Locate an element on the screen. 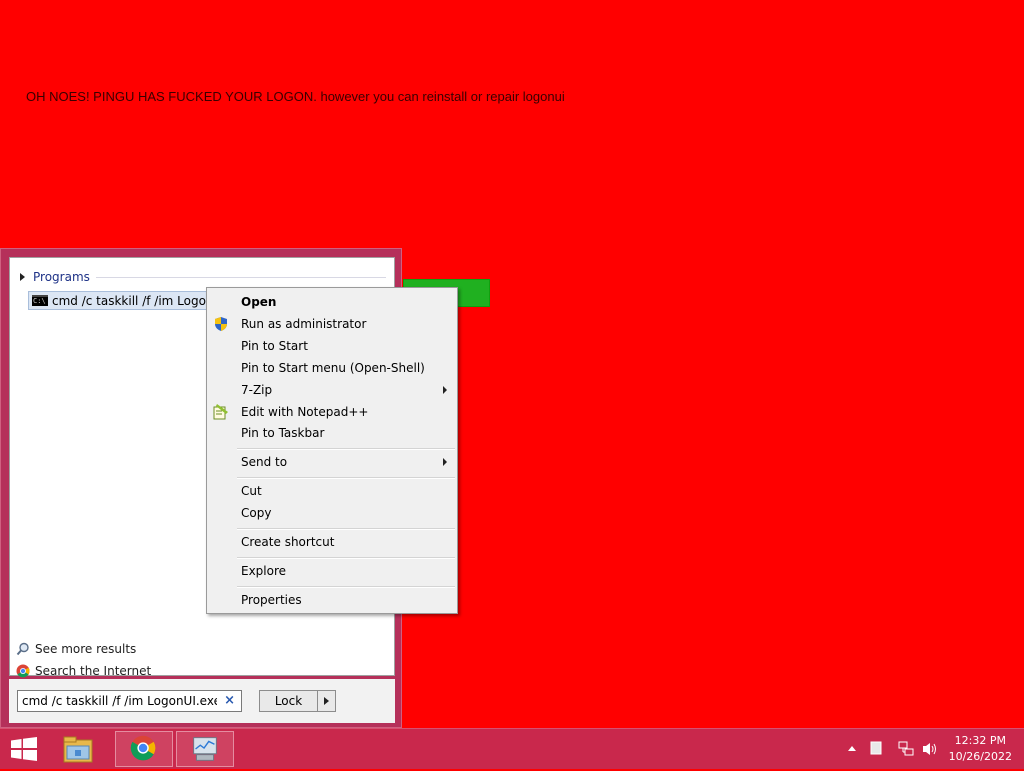 This screenshot has height=771, width=1024. action-center-icon is located at coordinates (876, 748).